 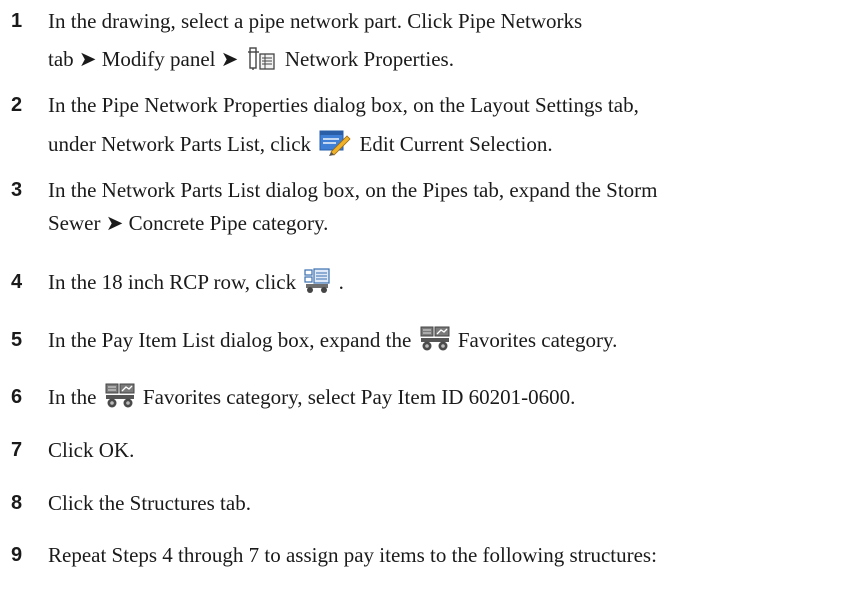 What do you see at coordinates (188, 223) in the screenshot?
I see `step-text-line: Sewer ➤ Concrete Pipe category.` at bounding box center [188, 223].